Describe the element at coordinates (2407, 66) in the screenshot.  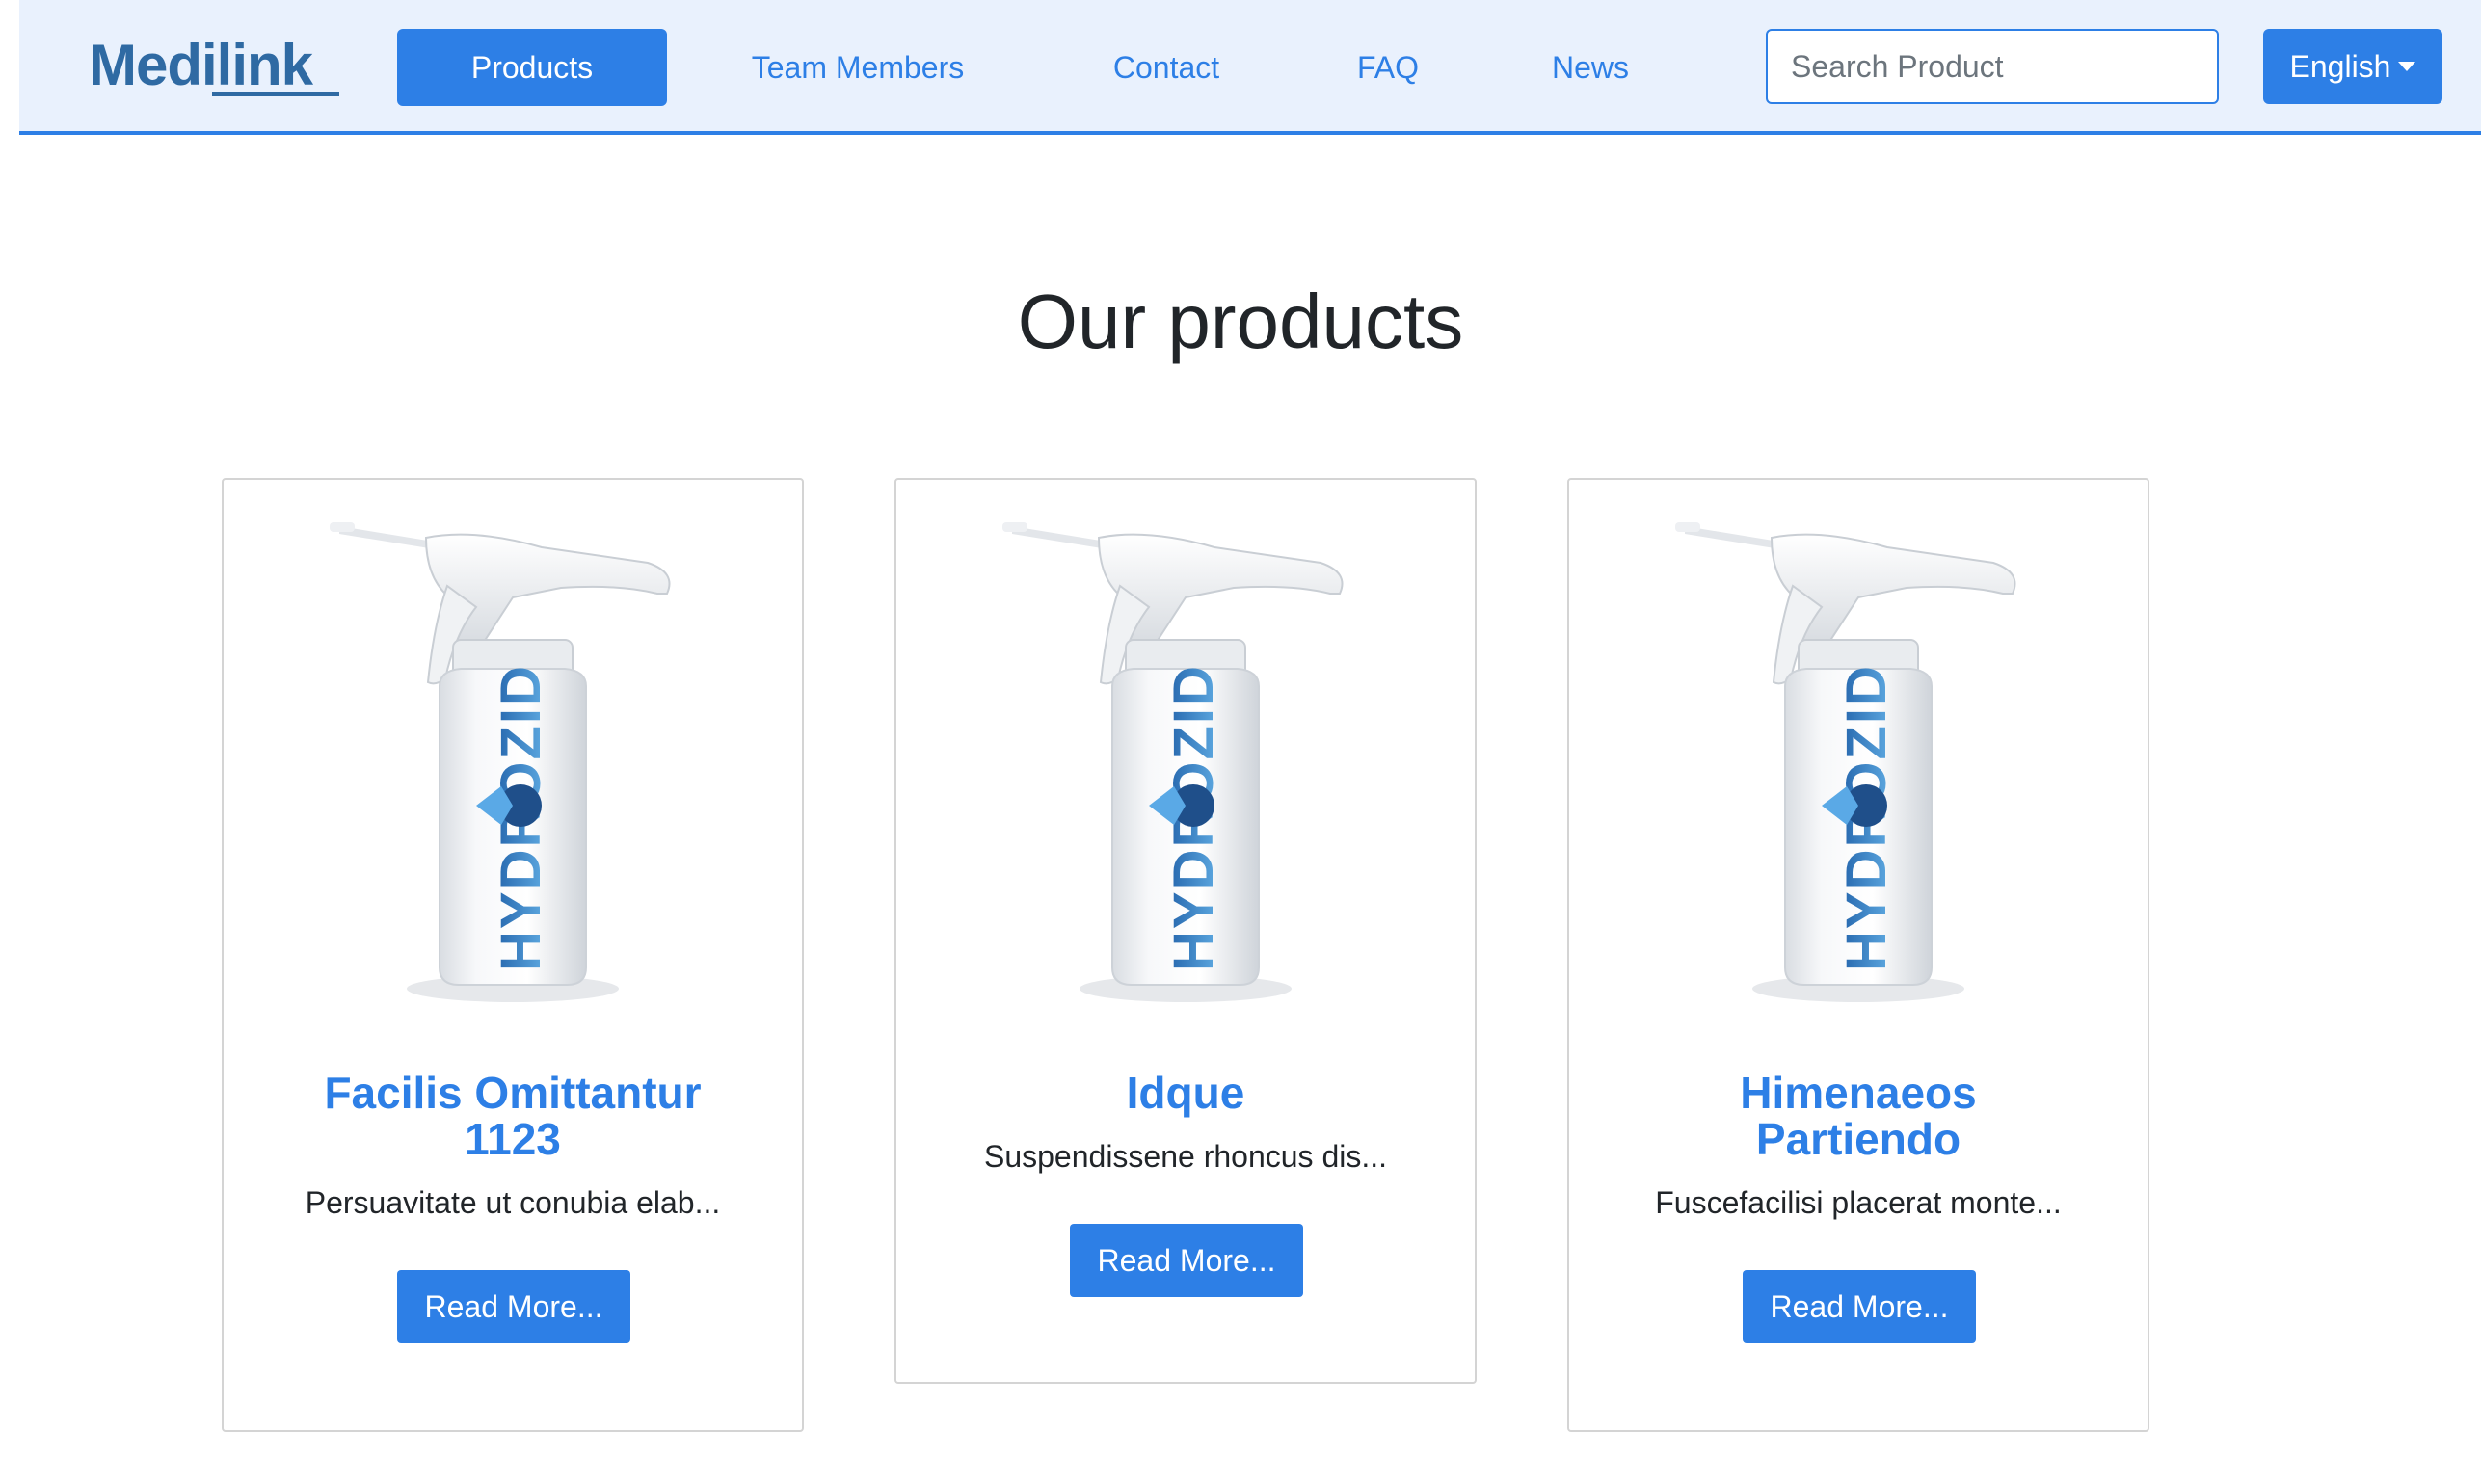
I see `caret-down-icon` at that location.